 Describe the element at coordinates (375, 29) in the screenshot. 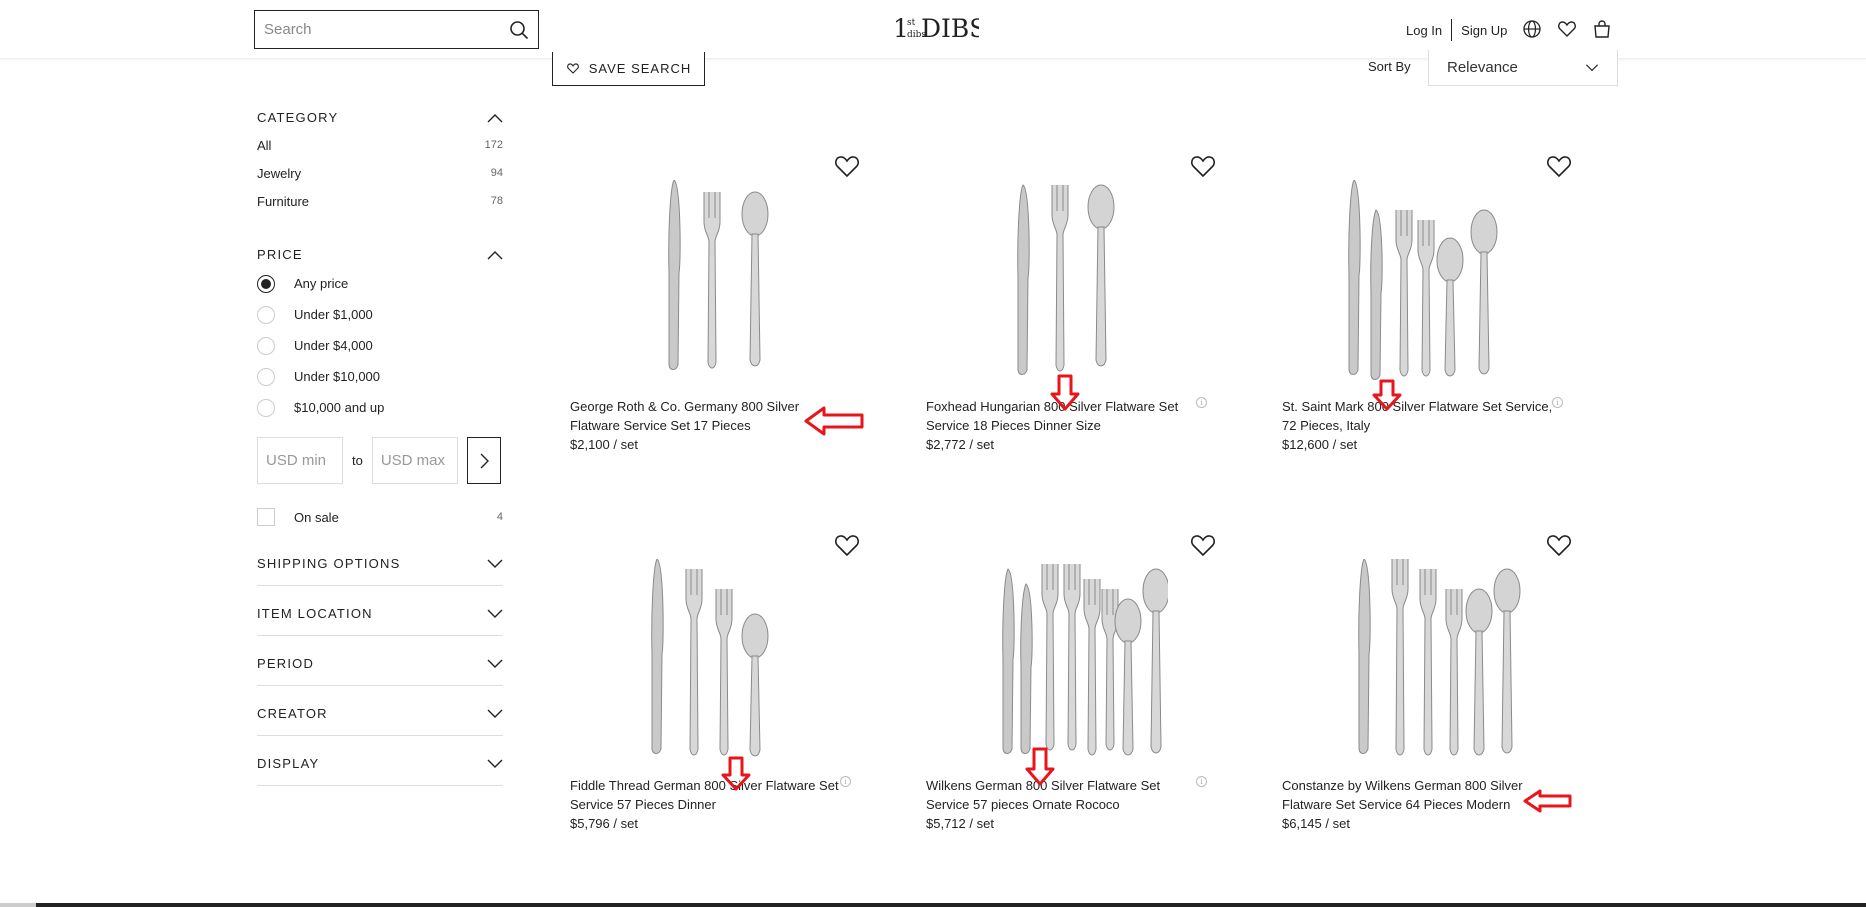

I see `search-input` at that location.